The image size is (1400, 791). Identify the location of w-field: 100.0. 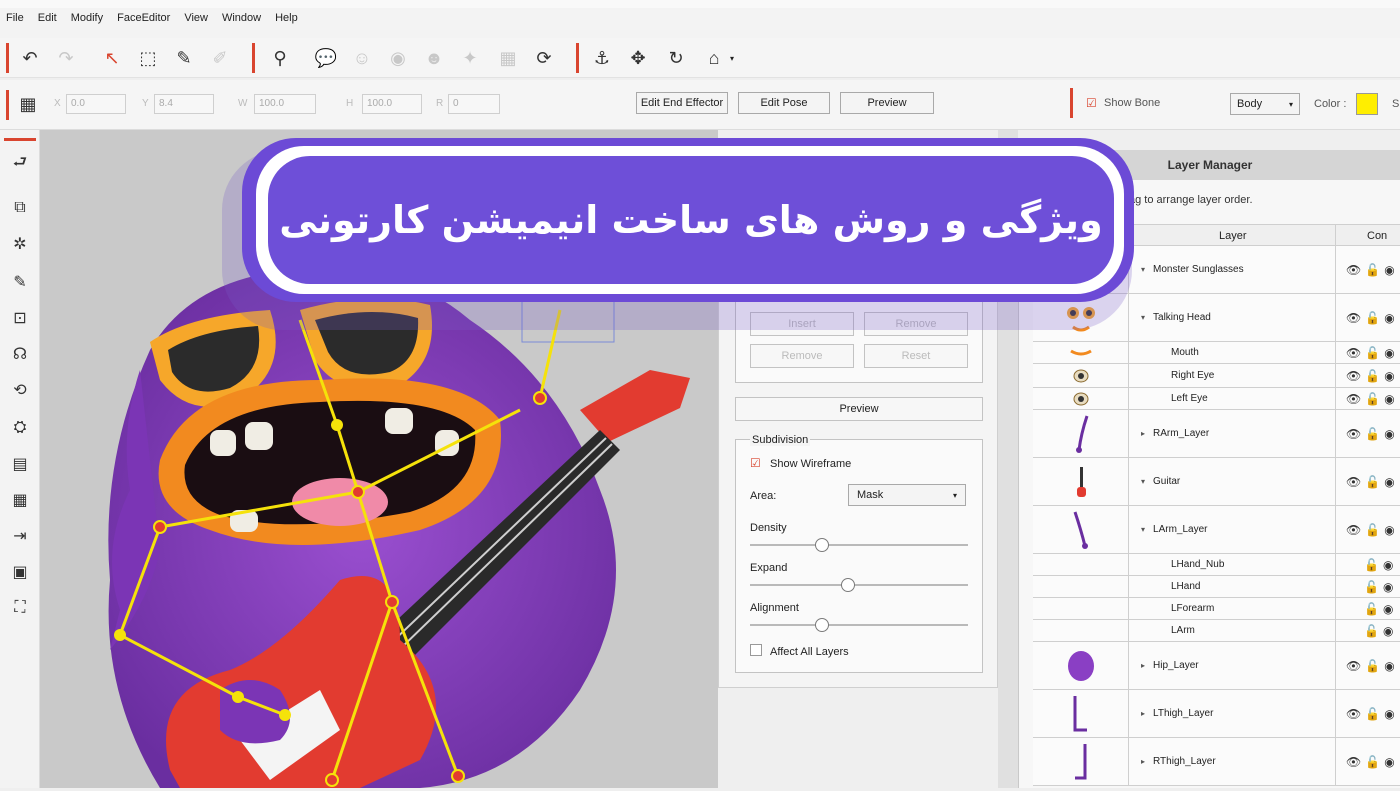
(285, 104).